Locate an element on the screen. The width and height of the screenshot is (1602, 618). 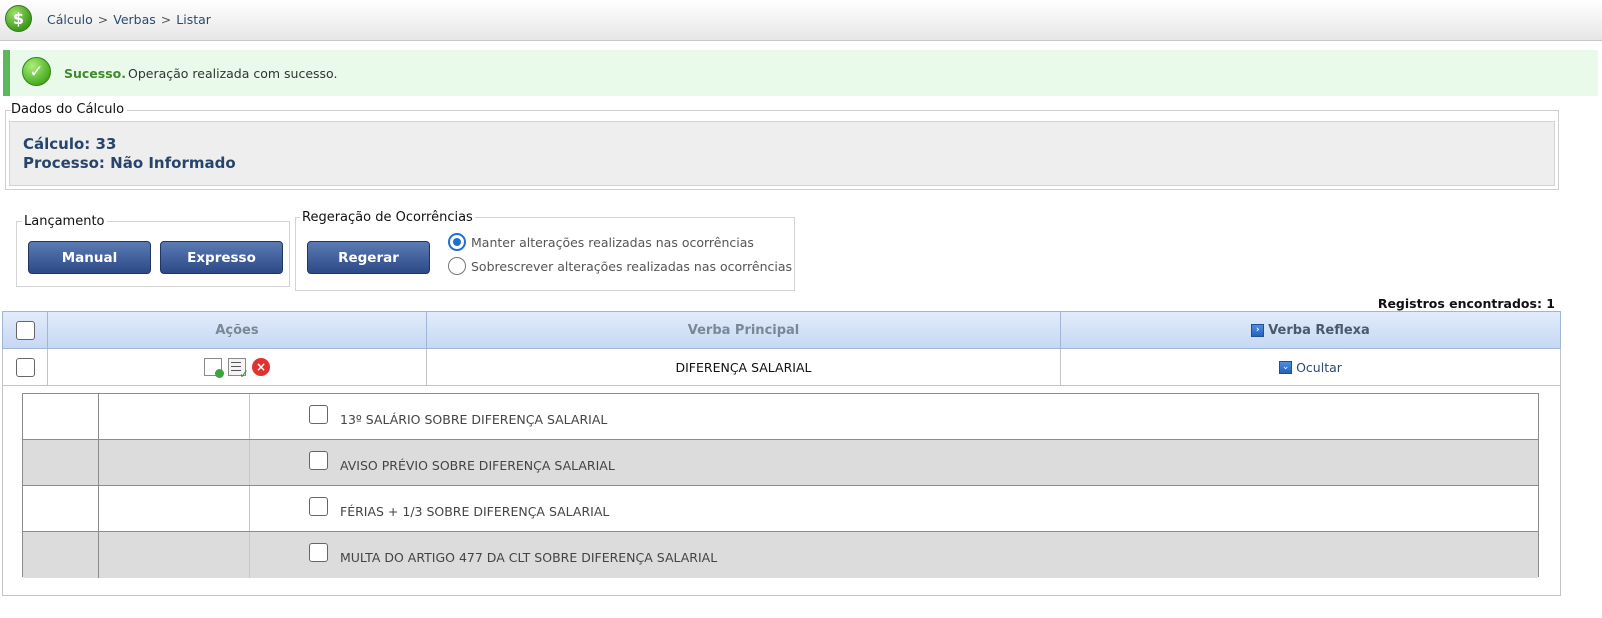
table-row: × DIFERENÇA SALARIAL ⌄ Ocultar is located at coordinates (781, 367).